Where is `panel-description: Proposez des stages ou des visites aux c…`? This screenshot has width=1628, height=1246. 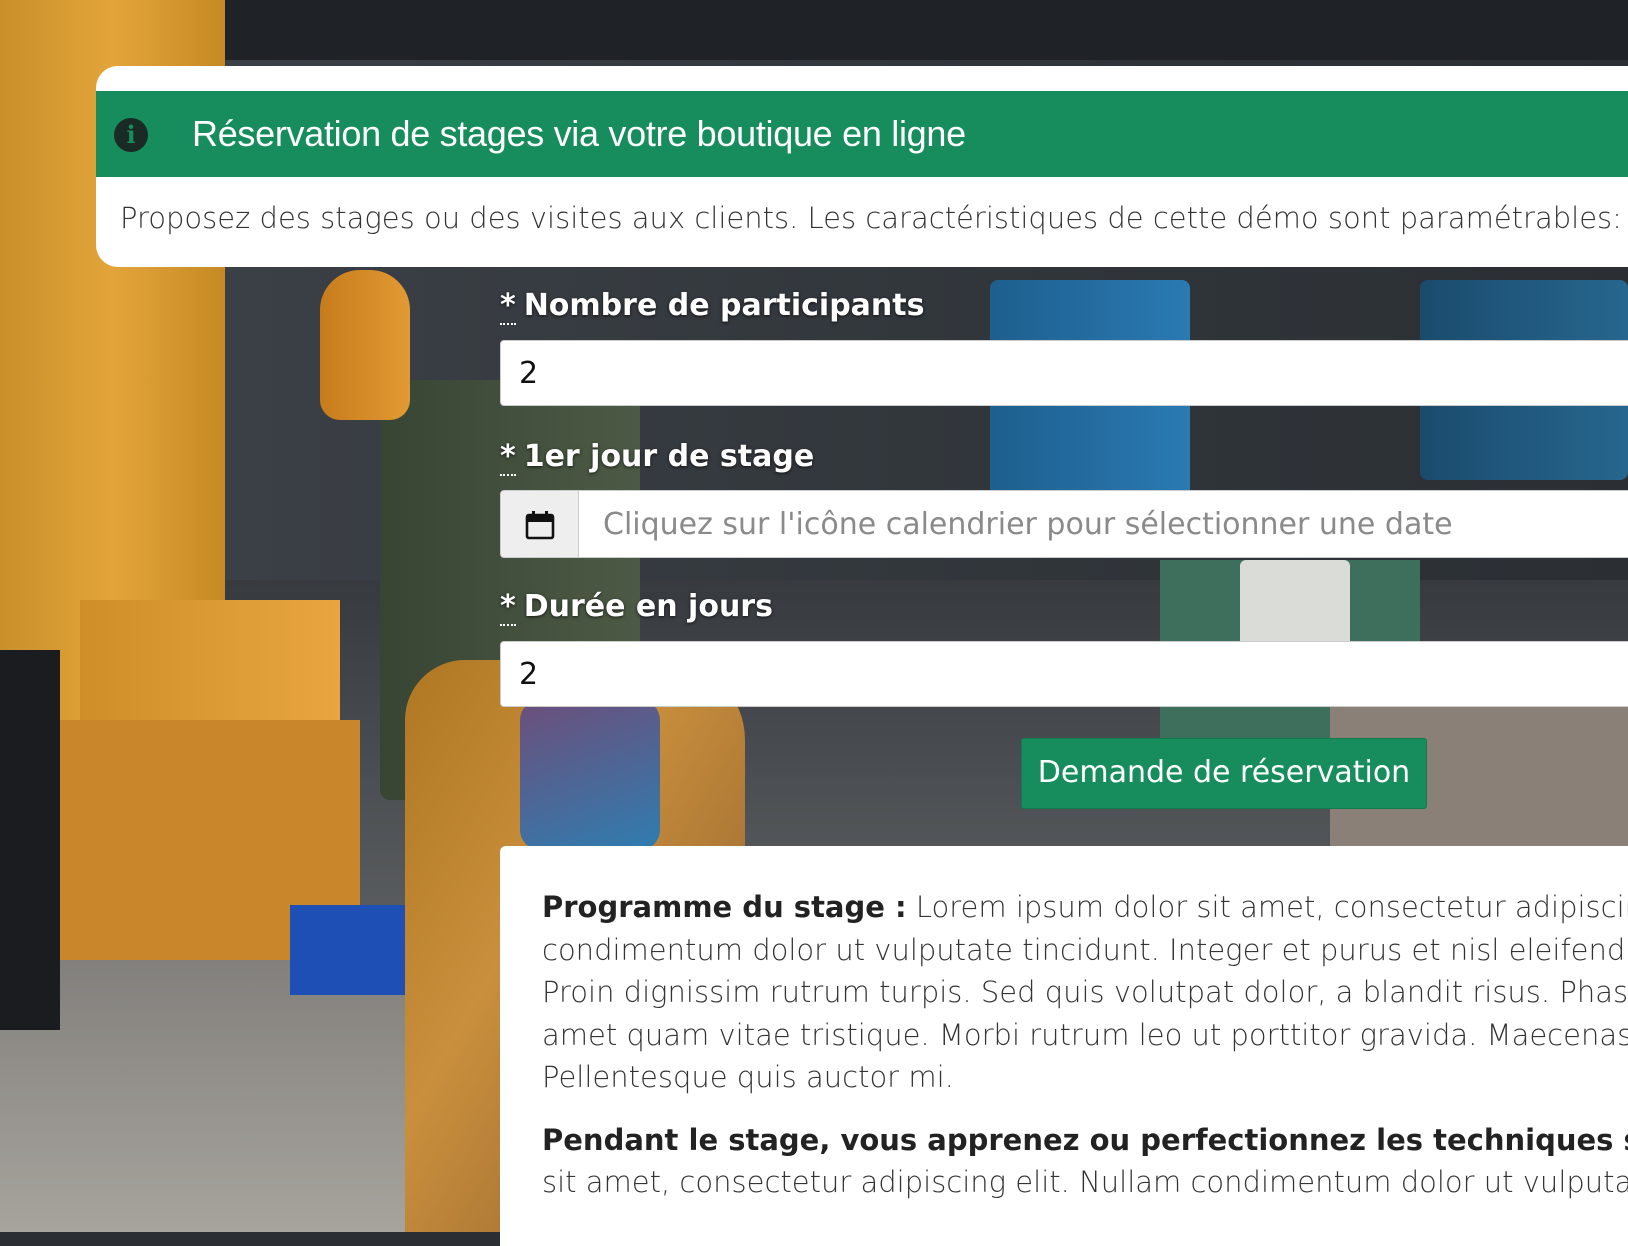
panel-description: Proposez des stages ou des visites aux c… is located at coordinates (874, 218).